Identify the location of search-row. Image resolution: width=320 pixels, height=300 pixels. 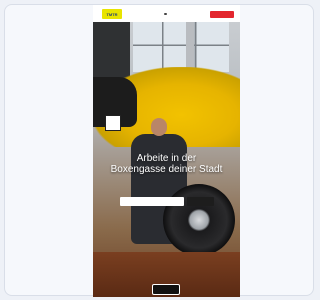
(167, 201).